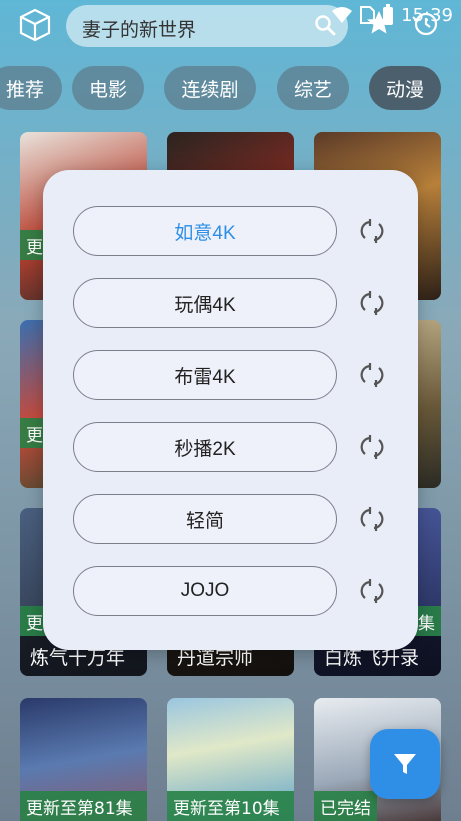  What do you see at coordinates (139, 30) in the screenshot?
I see `search-query: 妻子的新世界` at bounding box center [139, 30].